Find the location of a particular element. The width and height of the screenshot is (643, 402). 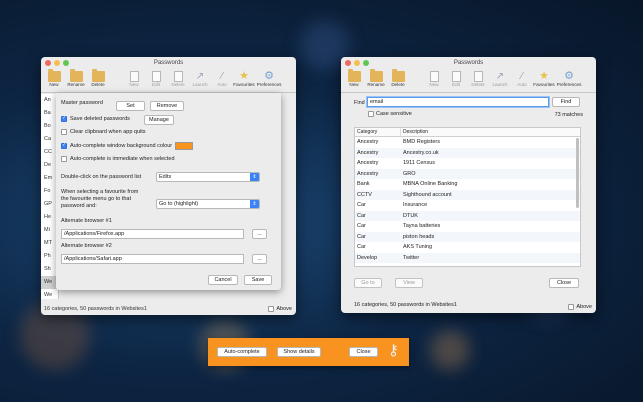

manage-button: Manage is located at coordinates (159, 120).